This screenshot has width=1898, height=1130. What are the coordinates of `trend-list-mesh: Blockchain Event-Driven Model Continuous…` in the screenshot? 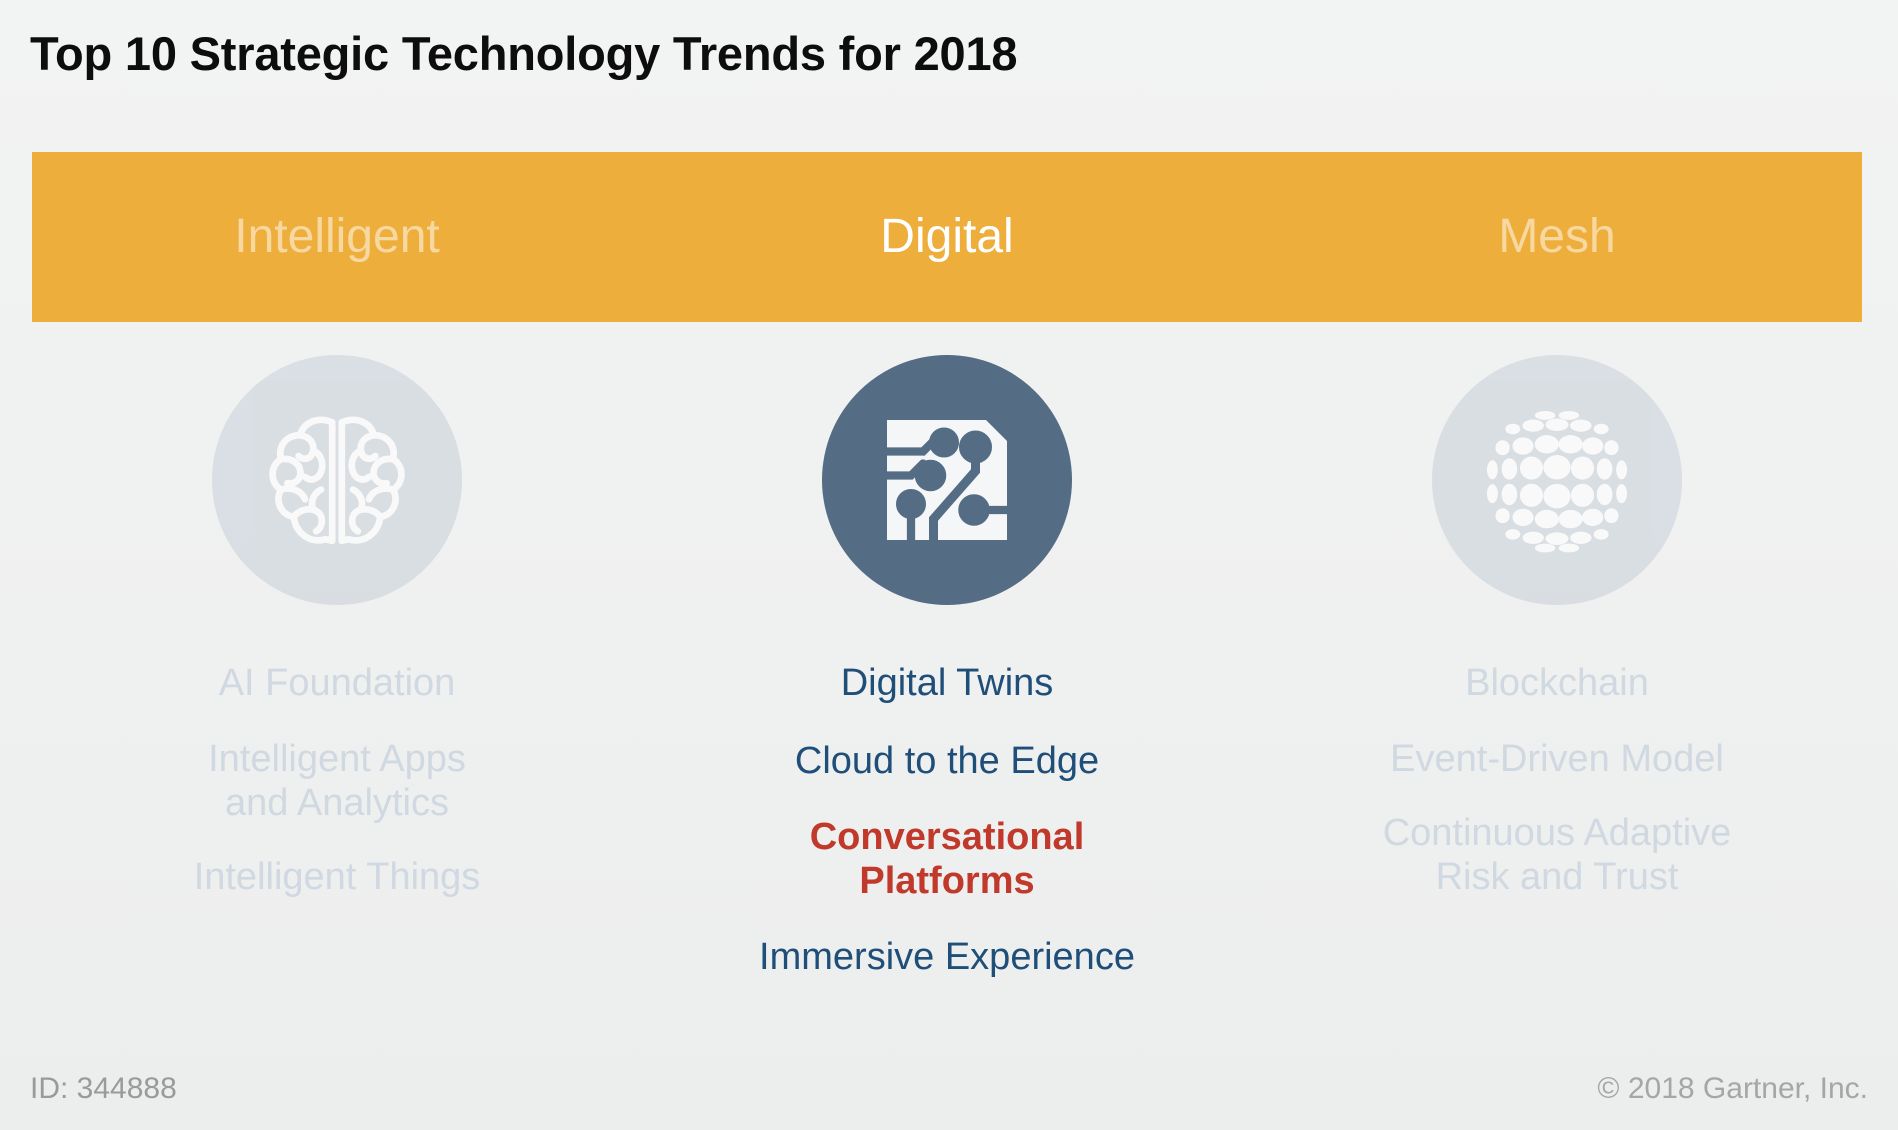 It's located at (1557, 795).